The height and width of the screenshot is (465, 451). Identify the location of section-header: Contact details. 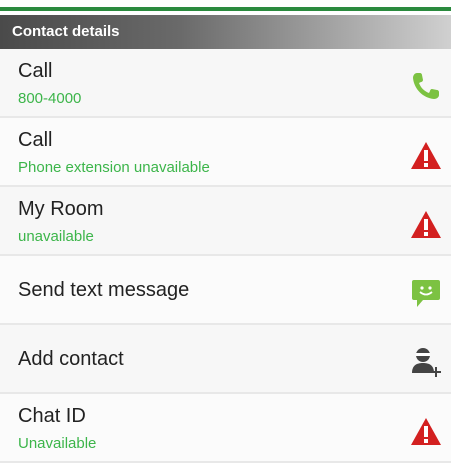
(225, 32).